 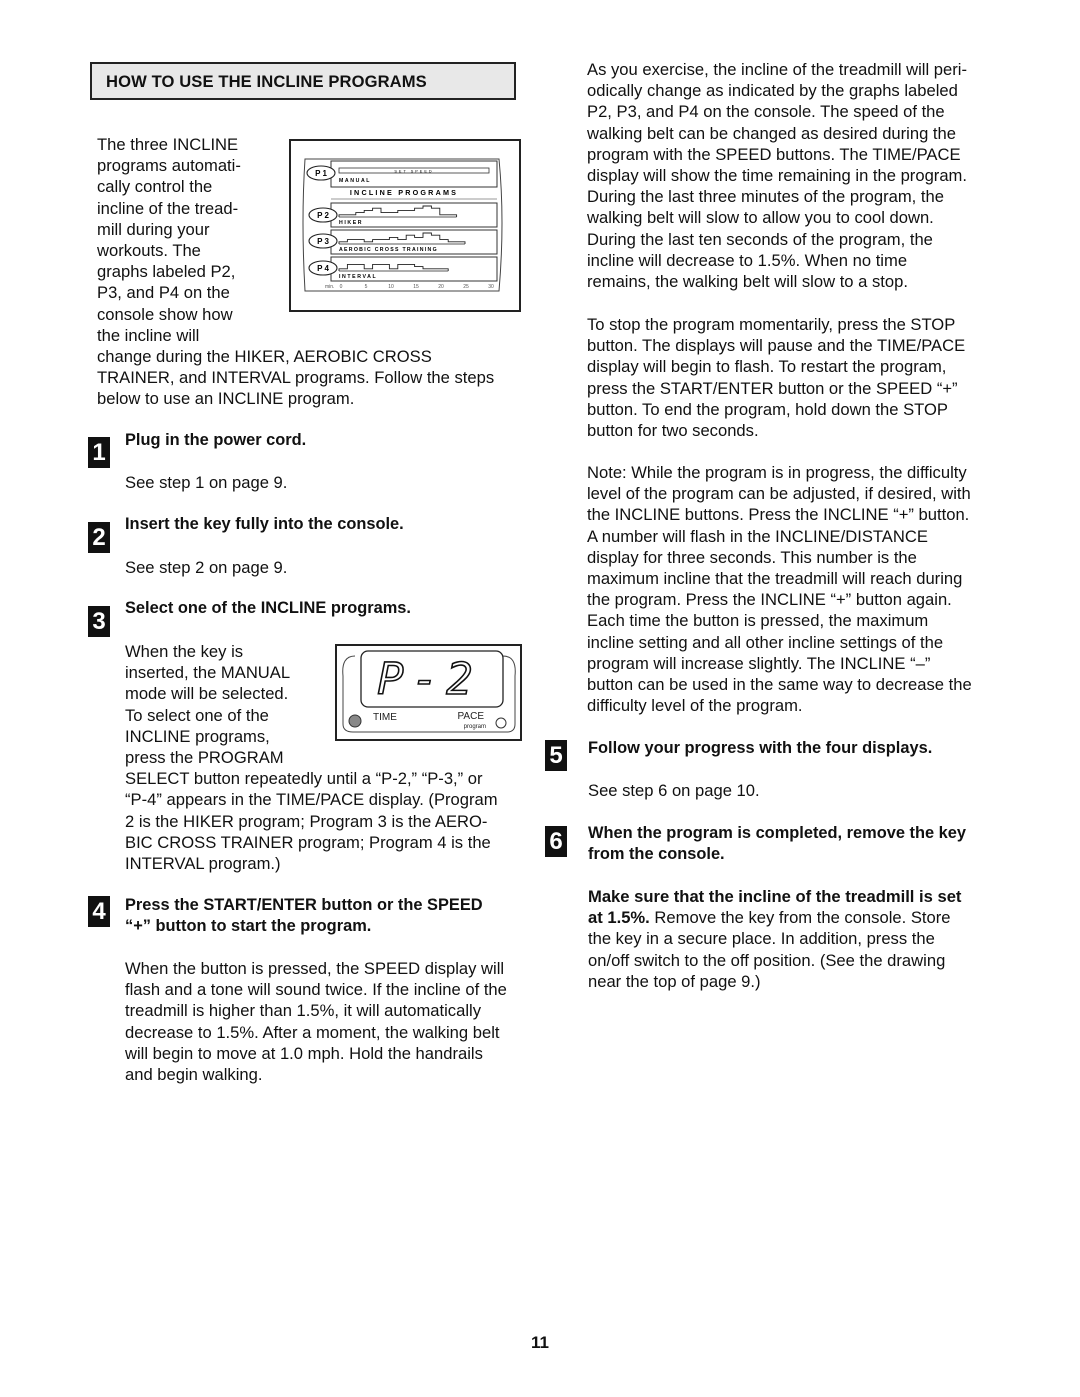 What do you see at coordinates (266, 81) in the screenshot?
I see `section-title: HOW TO USE THE INCLINE PROGRAMS` at bounding box center [266, 81].